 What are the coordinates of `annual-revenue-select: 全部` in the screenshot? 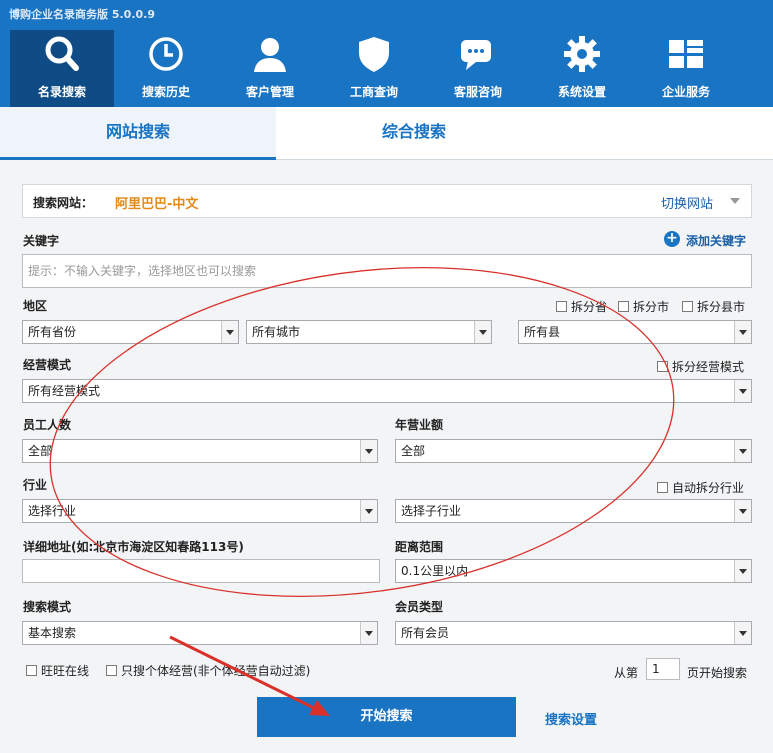 It's located at (573, 451).